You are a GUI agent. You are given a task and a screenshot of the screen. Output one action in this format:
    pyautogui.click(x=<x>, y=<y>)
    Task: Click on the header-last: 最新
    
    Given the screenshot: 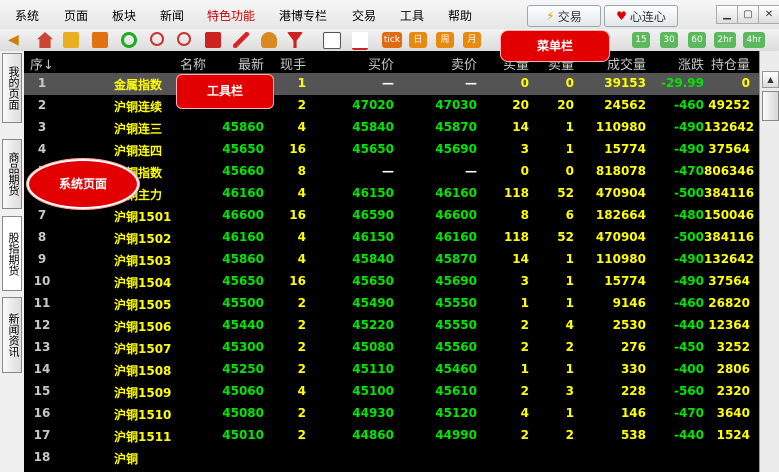 What is the action you would take?
    pyautogui.click(x=234, y=63)
    